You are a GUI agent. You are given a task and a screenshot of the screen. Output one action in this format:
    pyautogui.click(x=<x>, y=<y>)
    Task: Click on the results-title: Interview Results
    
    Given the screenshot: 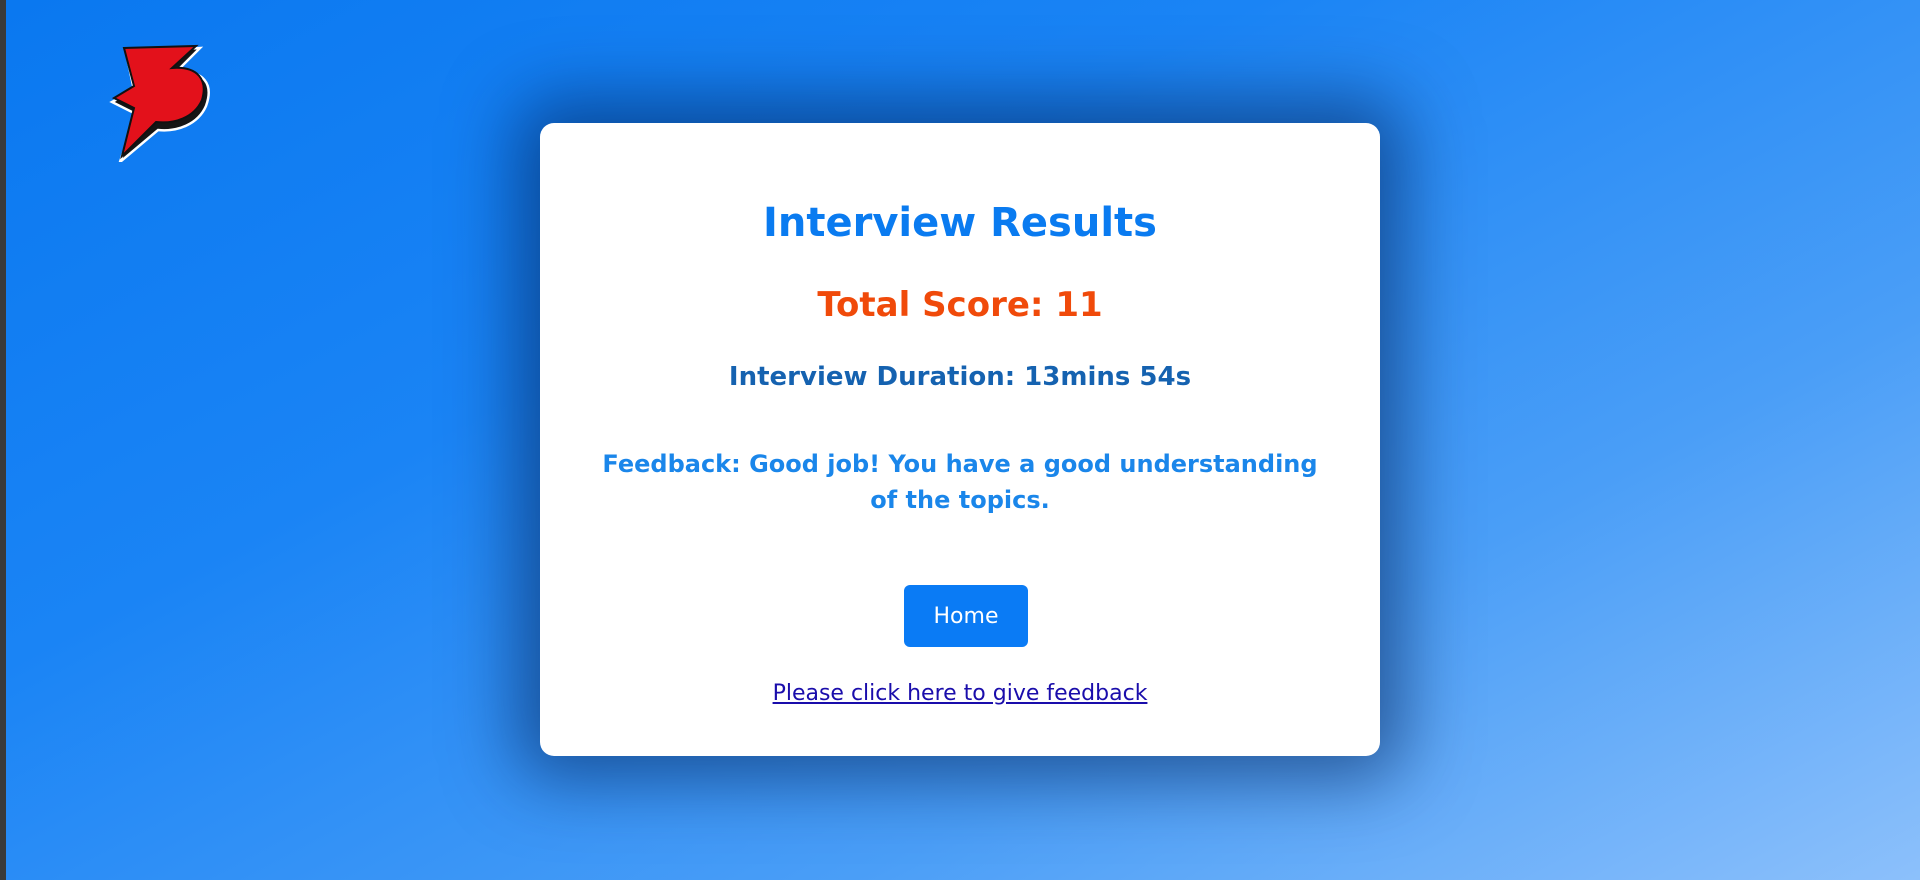 What is the action you would take?
    pyautogui.click(x=960, y=223)
    